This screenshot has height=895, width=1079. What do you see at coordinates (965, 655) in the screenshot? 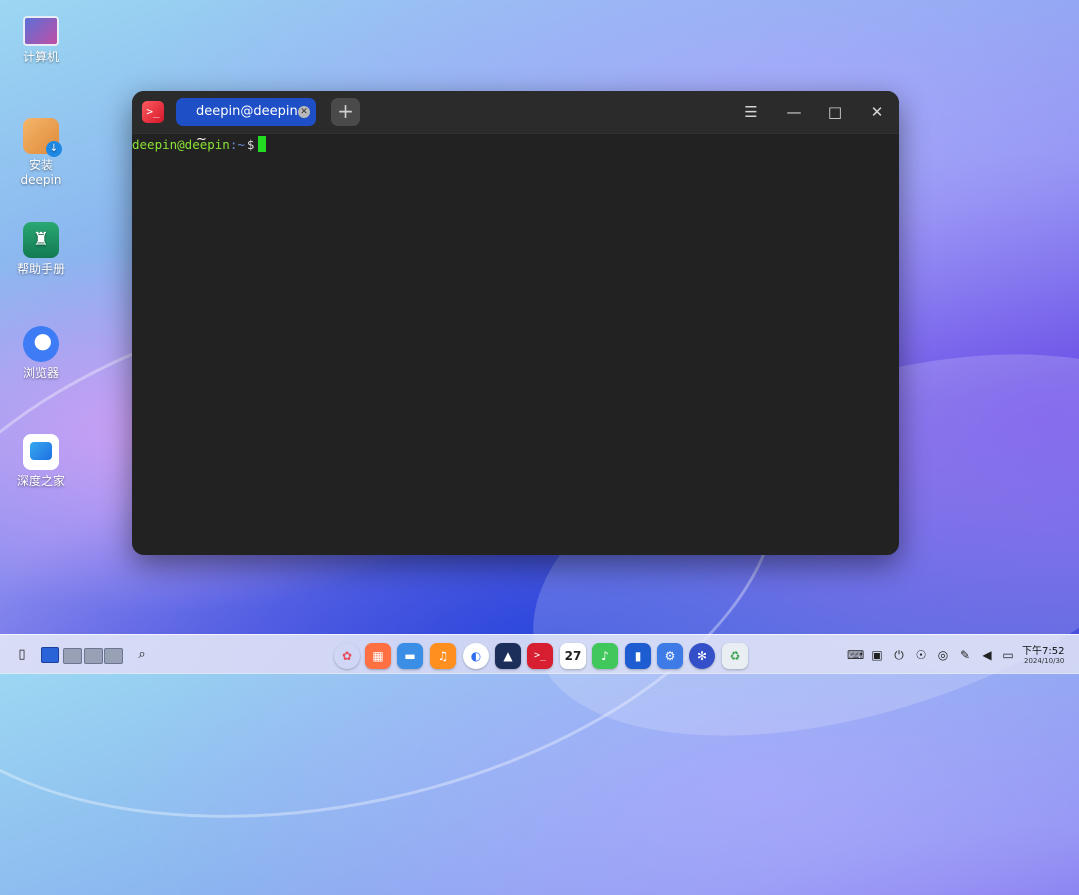
I see `pen-icon: ✎` at bounding box center [965, 655].